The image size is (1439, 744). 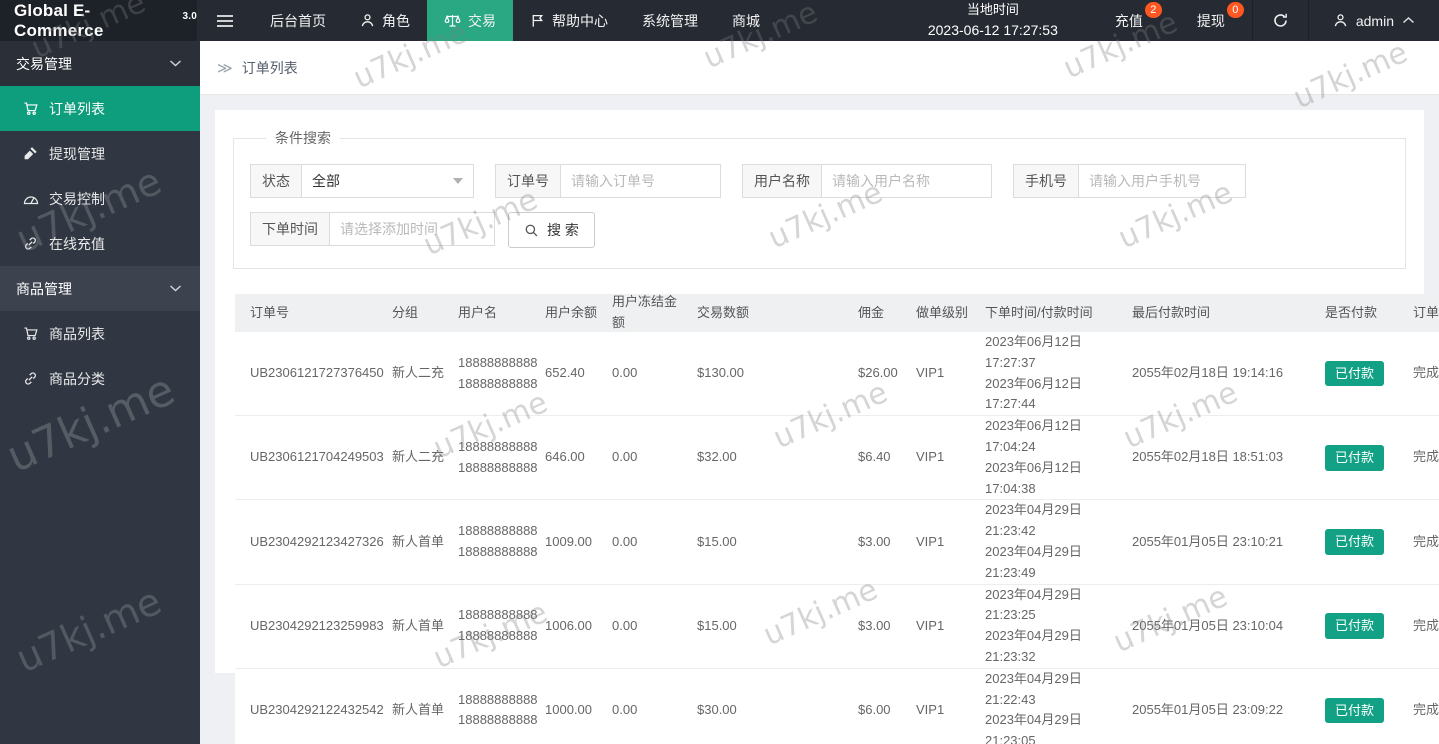 I want to click on nav-item-label: 帮助中心, so click(x=580, y=20).